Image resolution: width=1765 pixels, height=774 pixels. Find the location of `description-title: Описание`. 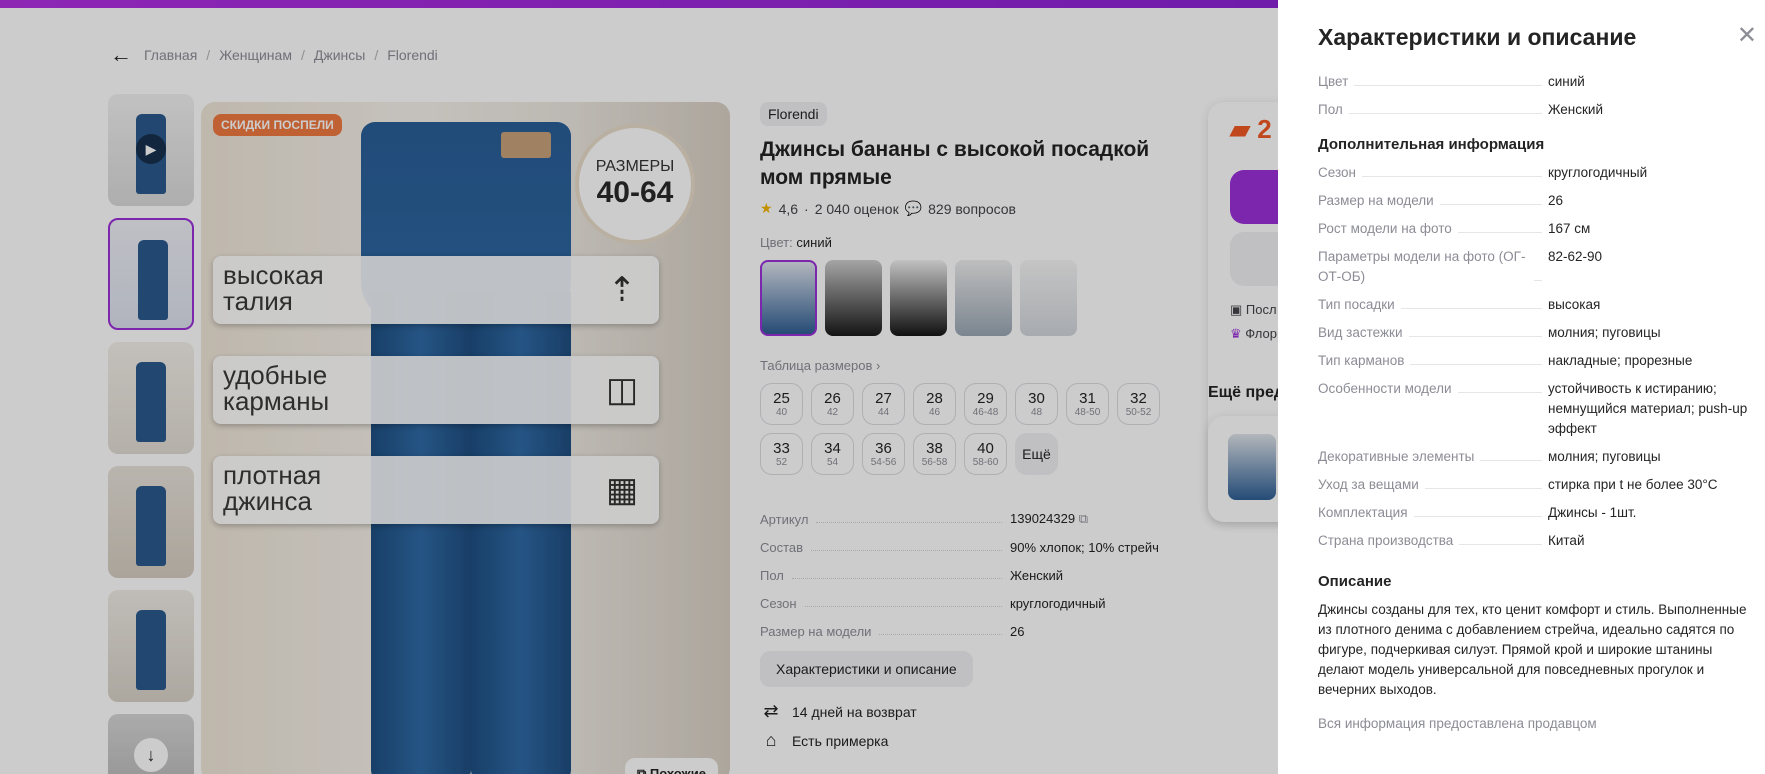

description-title: Описание is located at coordinates (1355, 581).